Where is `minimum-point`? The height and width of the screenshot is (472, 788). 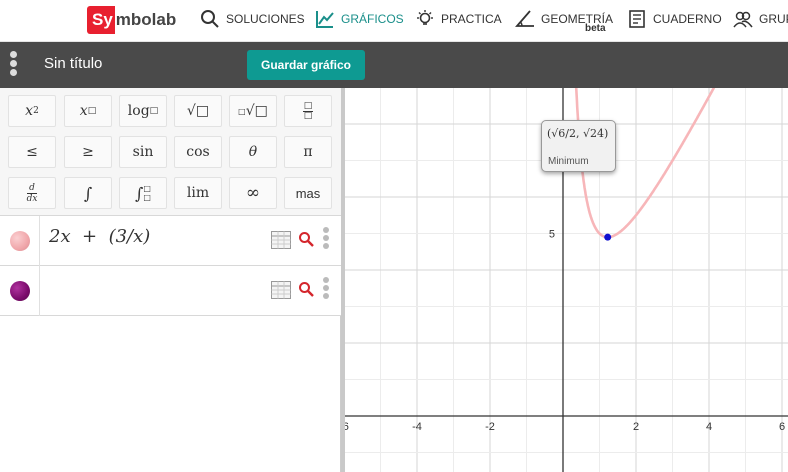 minimum-point is located at coordinates (608, 237).